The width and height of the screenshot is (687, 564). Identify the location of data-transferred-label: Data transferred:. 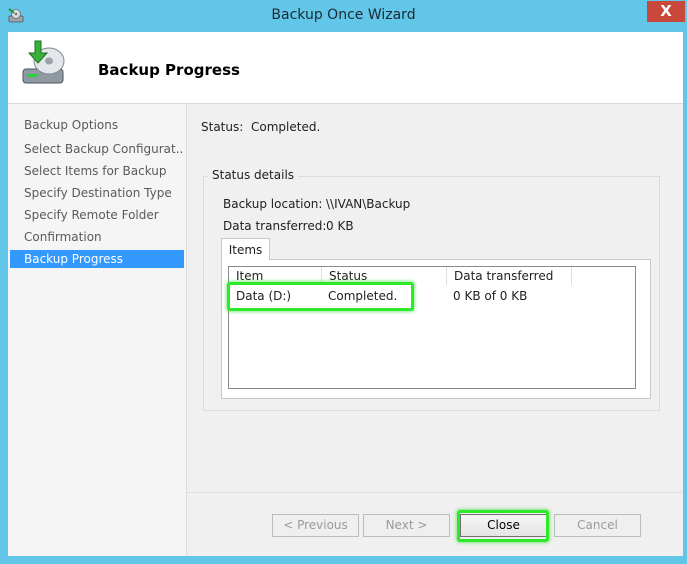
(275, 226).